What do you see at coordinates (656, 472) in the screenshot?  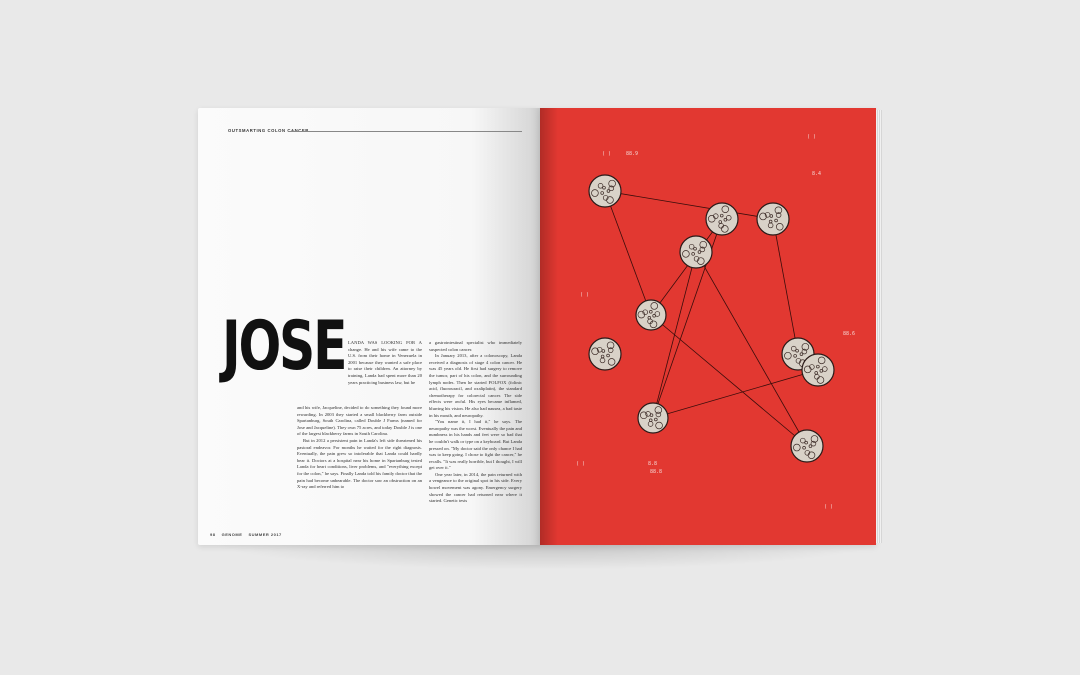 I see `annotation-glyph: 88.8` at bounding box center [656, 472].